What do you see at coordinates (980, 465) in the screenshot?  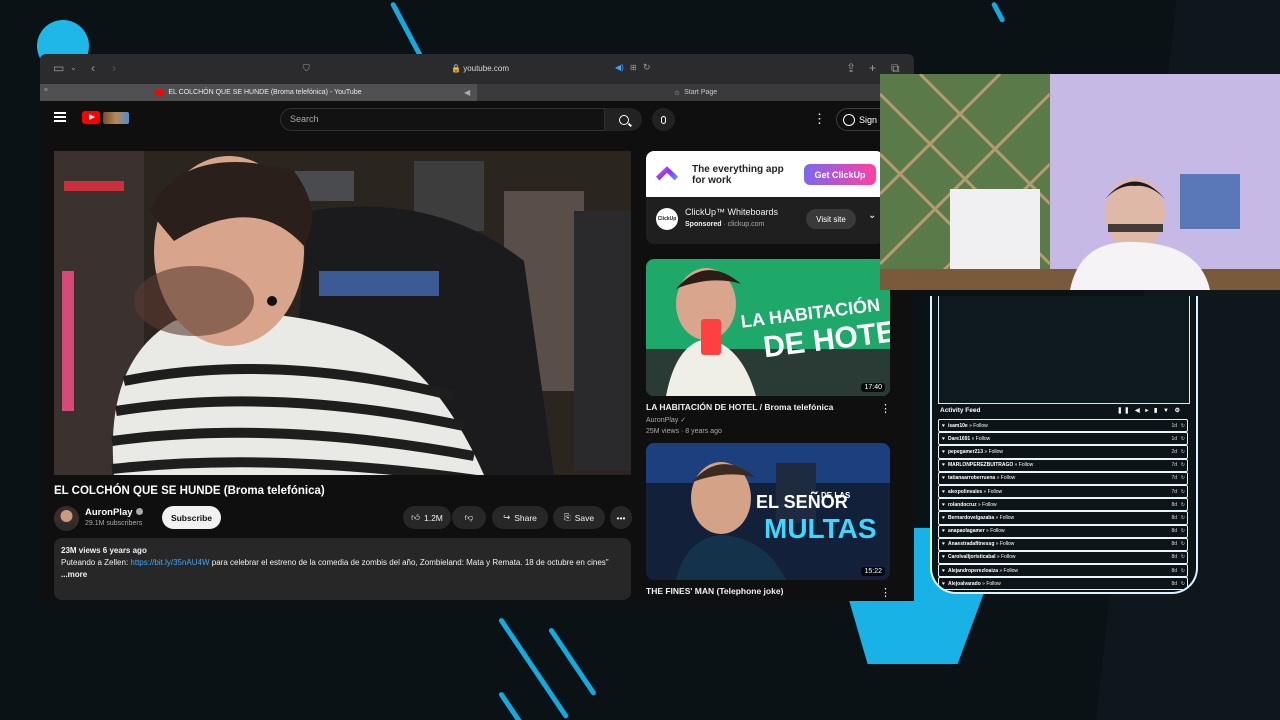 I see `follower-name: MARLONPEREZBUITRAGO` at bounding box center [980, 465].